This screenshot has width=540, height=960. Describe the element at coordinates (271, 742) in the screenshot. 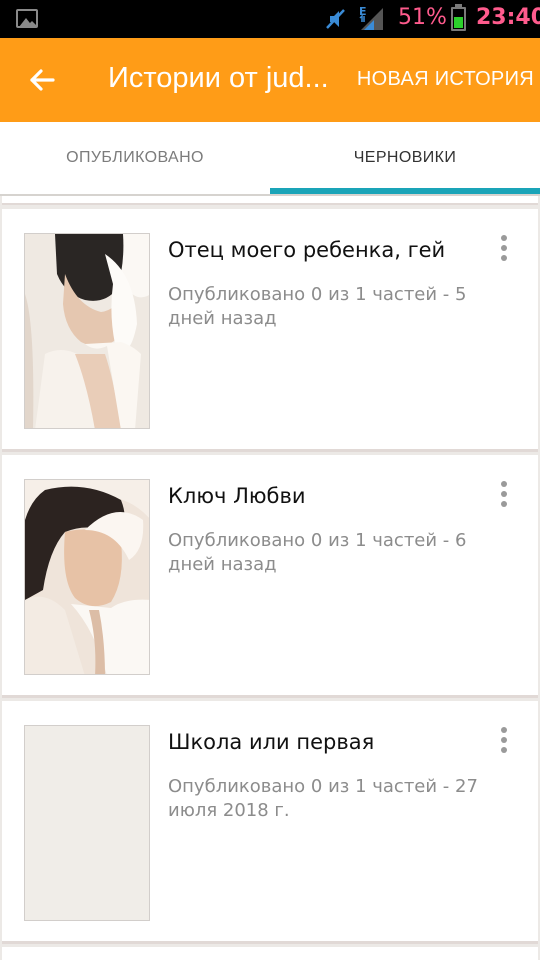

I see `story-title: Школа или первая` at that location.